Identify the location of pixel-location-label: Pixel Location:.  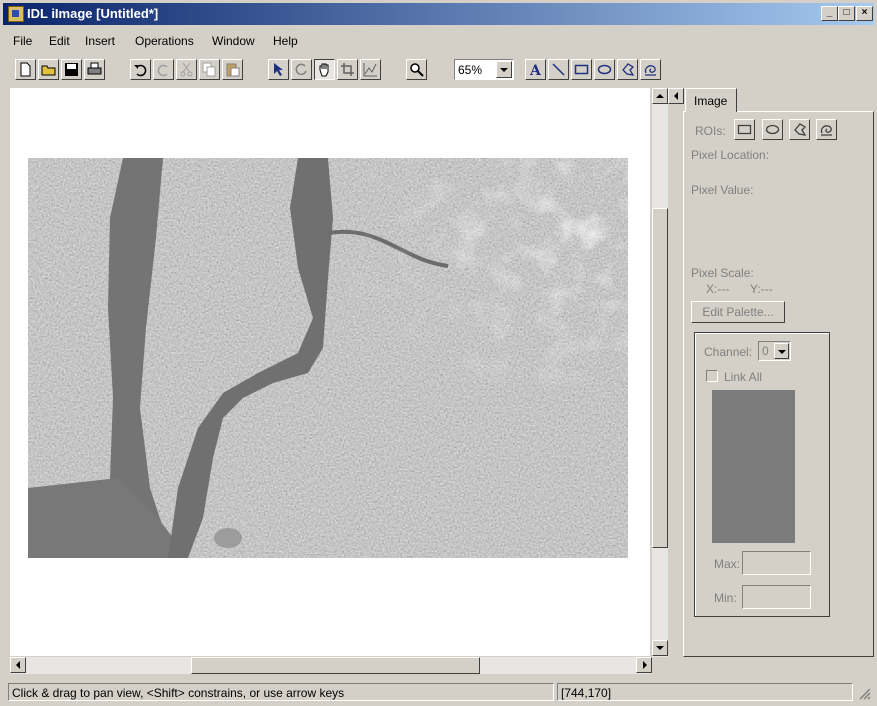
(730, 155).